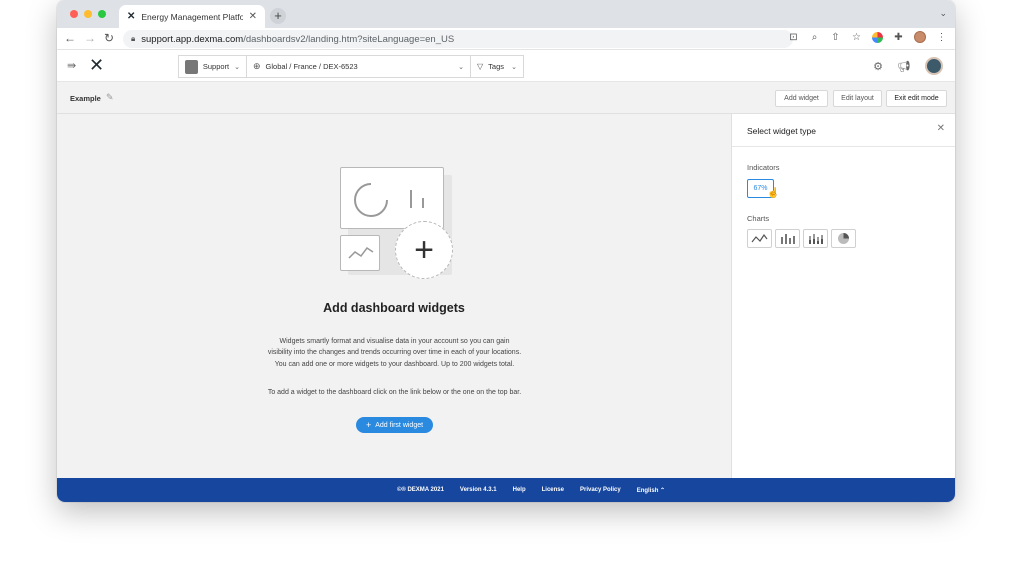 This screenshot has width=1020, height=574. Describe the element at coordinates (478, 490) in the screenshot. I see `version-text: Version 4.3.1` at that location.